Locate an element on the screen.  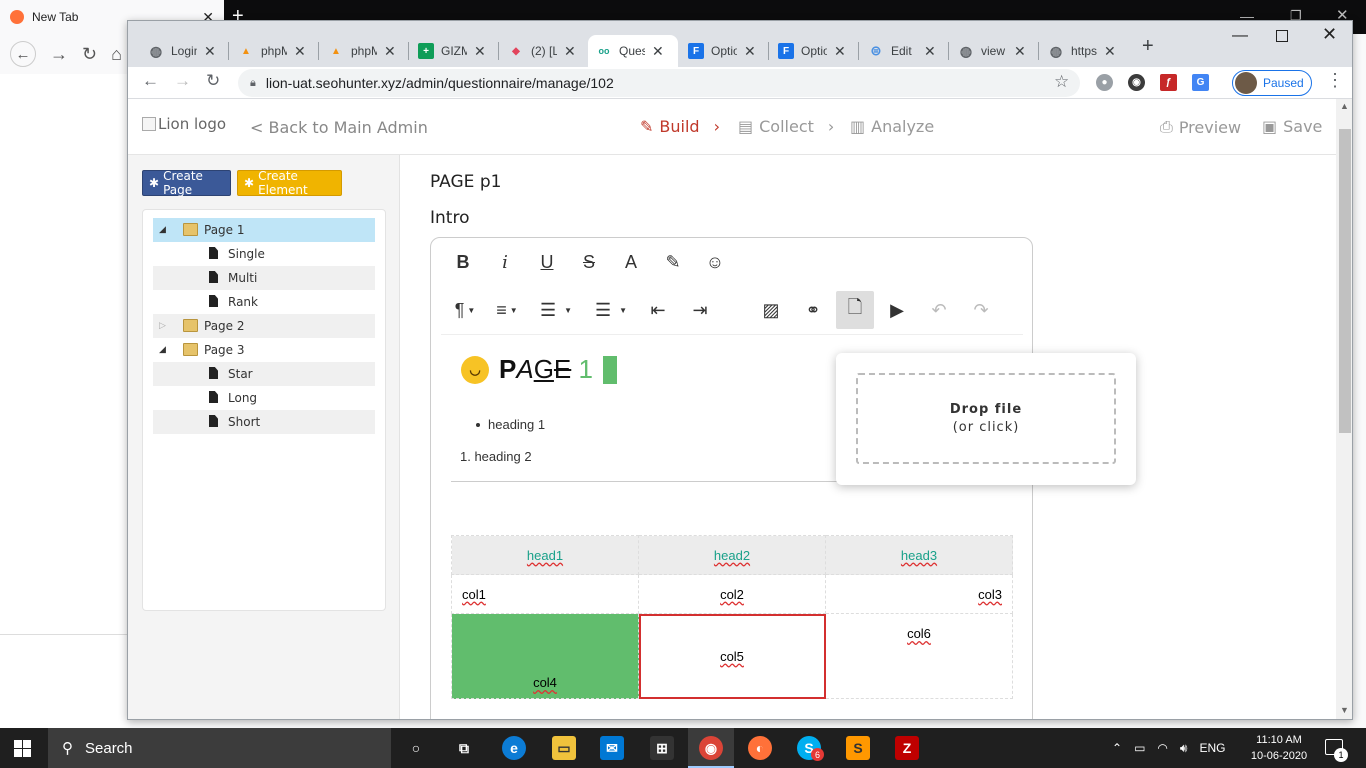
tree-page-3: ◢ Page 3 is located at coordinates (264, 350).